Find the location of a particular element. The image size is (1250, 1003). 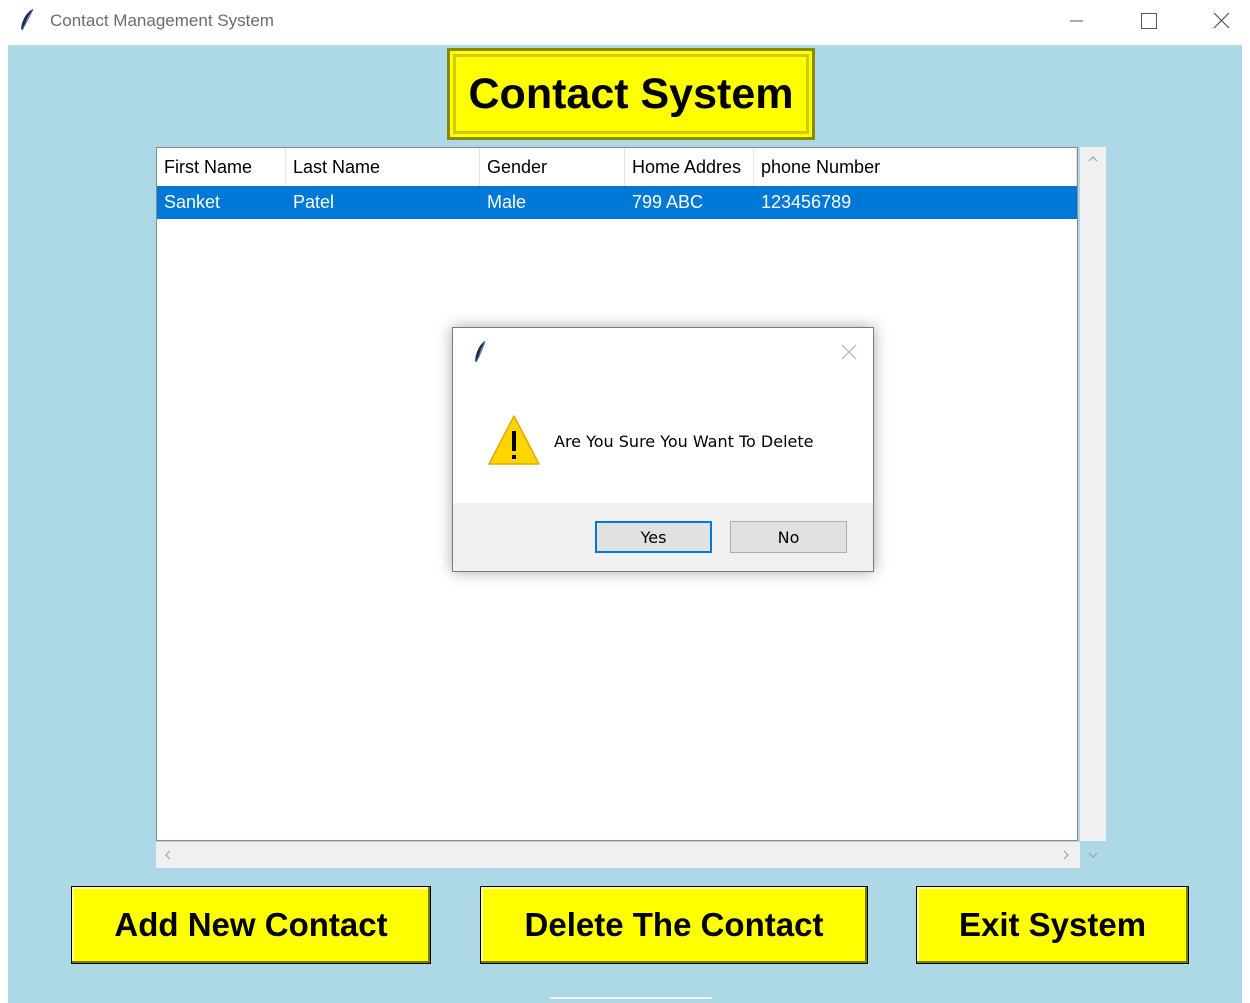

scroll-left-icon is located at coordinates (168, 855).